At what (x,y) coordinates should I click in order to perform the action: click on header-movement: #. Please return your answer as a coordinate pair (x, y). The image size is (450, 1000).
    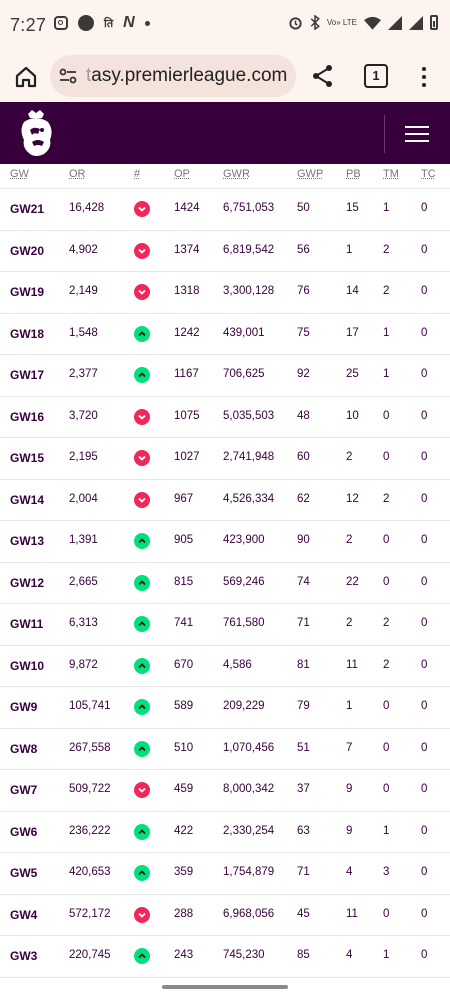
    Looking at the image, I should click on (137, 174).